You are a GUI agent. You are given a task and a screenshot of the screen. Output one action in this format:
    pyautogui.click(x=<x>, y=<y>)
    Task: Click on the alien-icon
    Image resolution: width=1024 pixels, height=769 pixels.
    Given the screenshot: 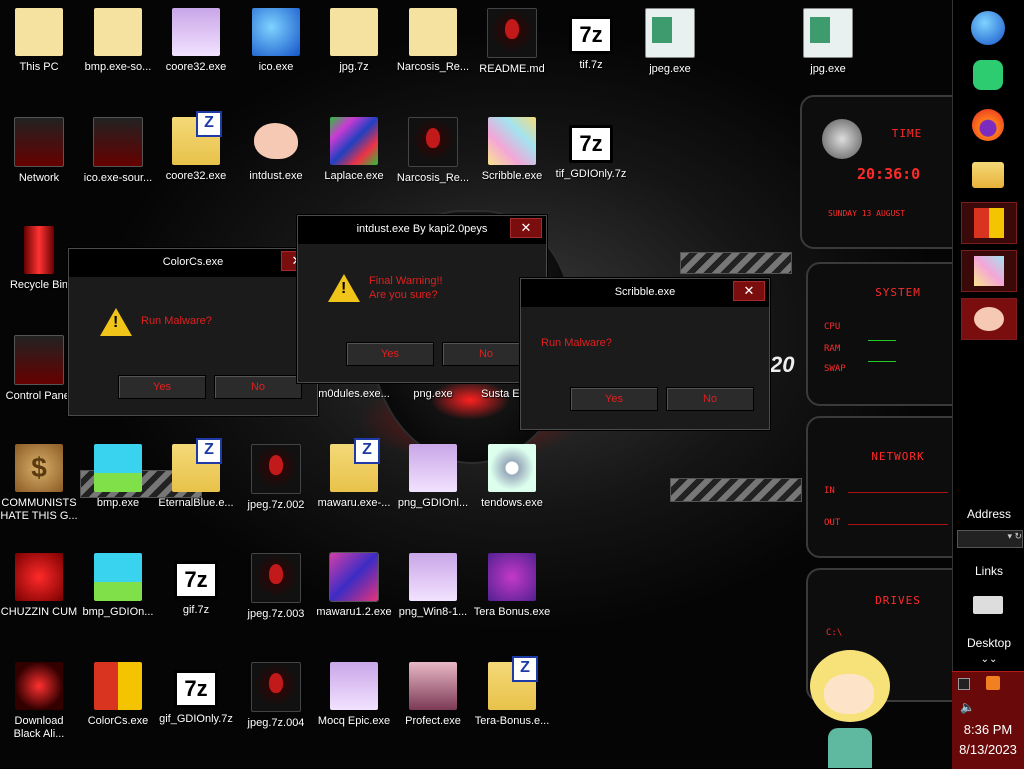 What is the action you would take?
    pyautogui.click(x=276, y=469)
    